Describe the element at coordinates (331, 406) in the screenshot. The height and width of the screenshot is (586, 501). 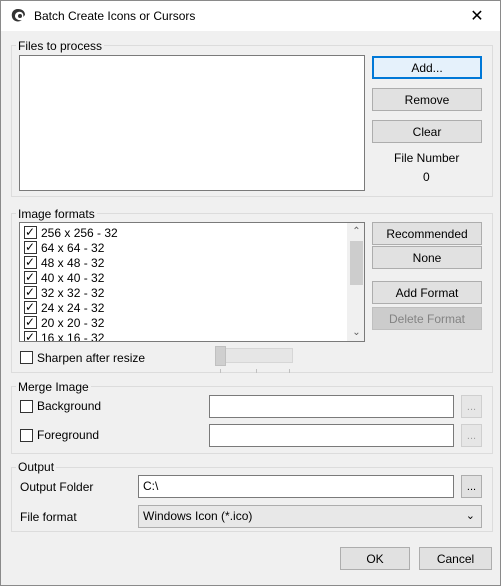
I see `background-path-field` at that location.